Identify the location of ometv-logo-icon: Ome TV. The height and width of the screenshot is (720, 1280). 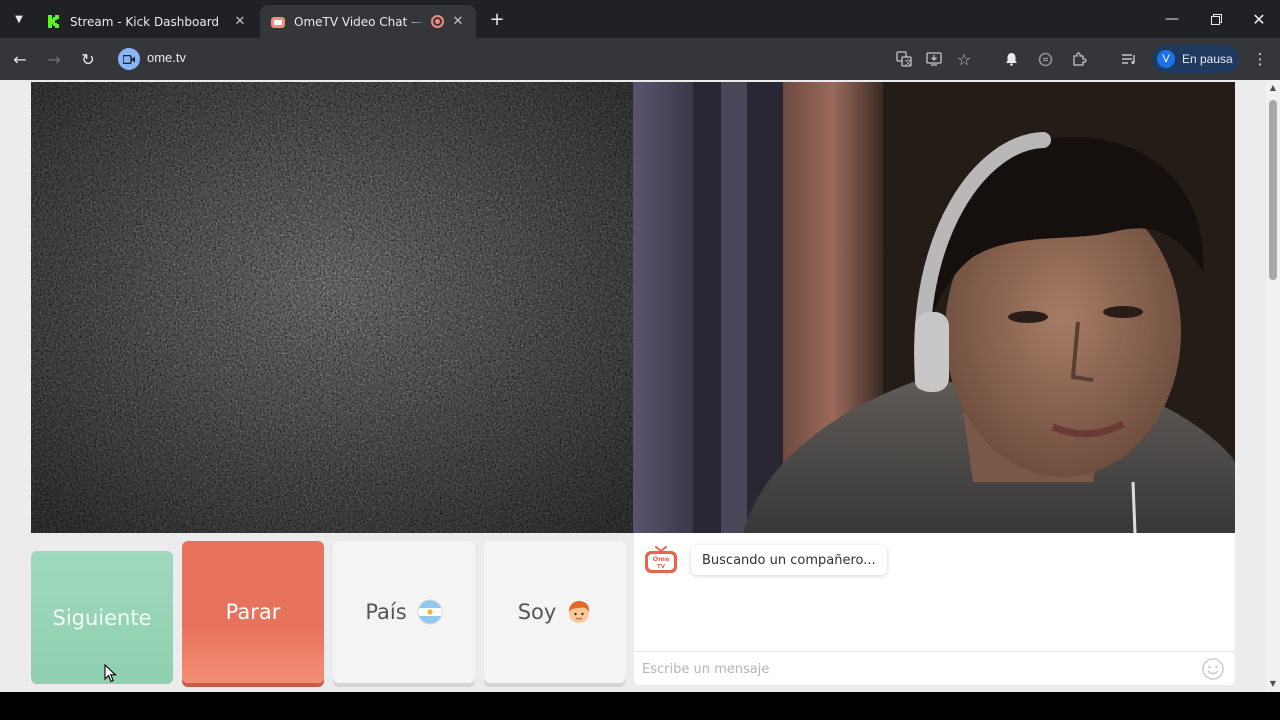
(661, 560).